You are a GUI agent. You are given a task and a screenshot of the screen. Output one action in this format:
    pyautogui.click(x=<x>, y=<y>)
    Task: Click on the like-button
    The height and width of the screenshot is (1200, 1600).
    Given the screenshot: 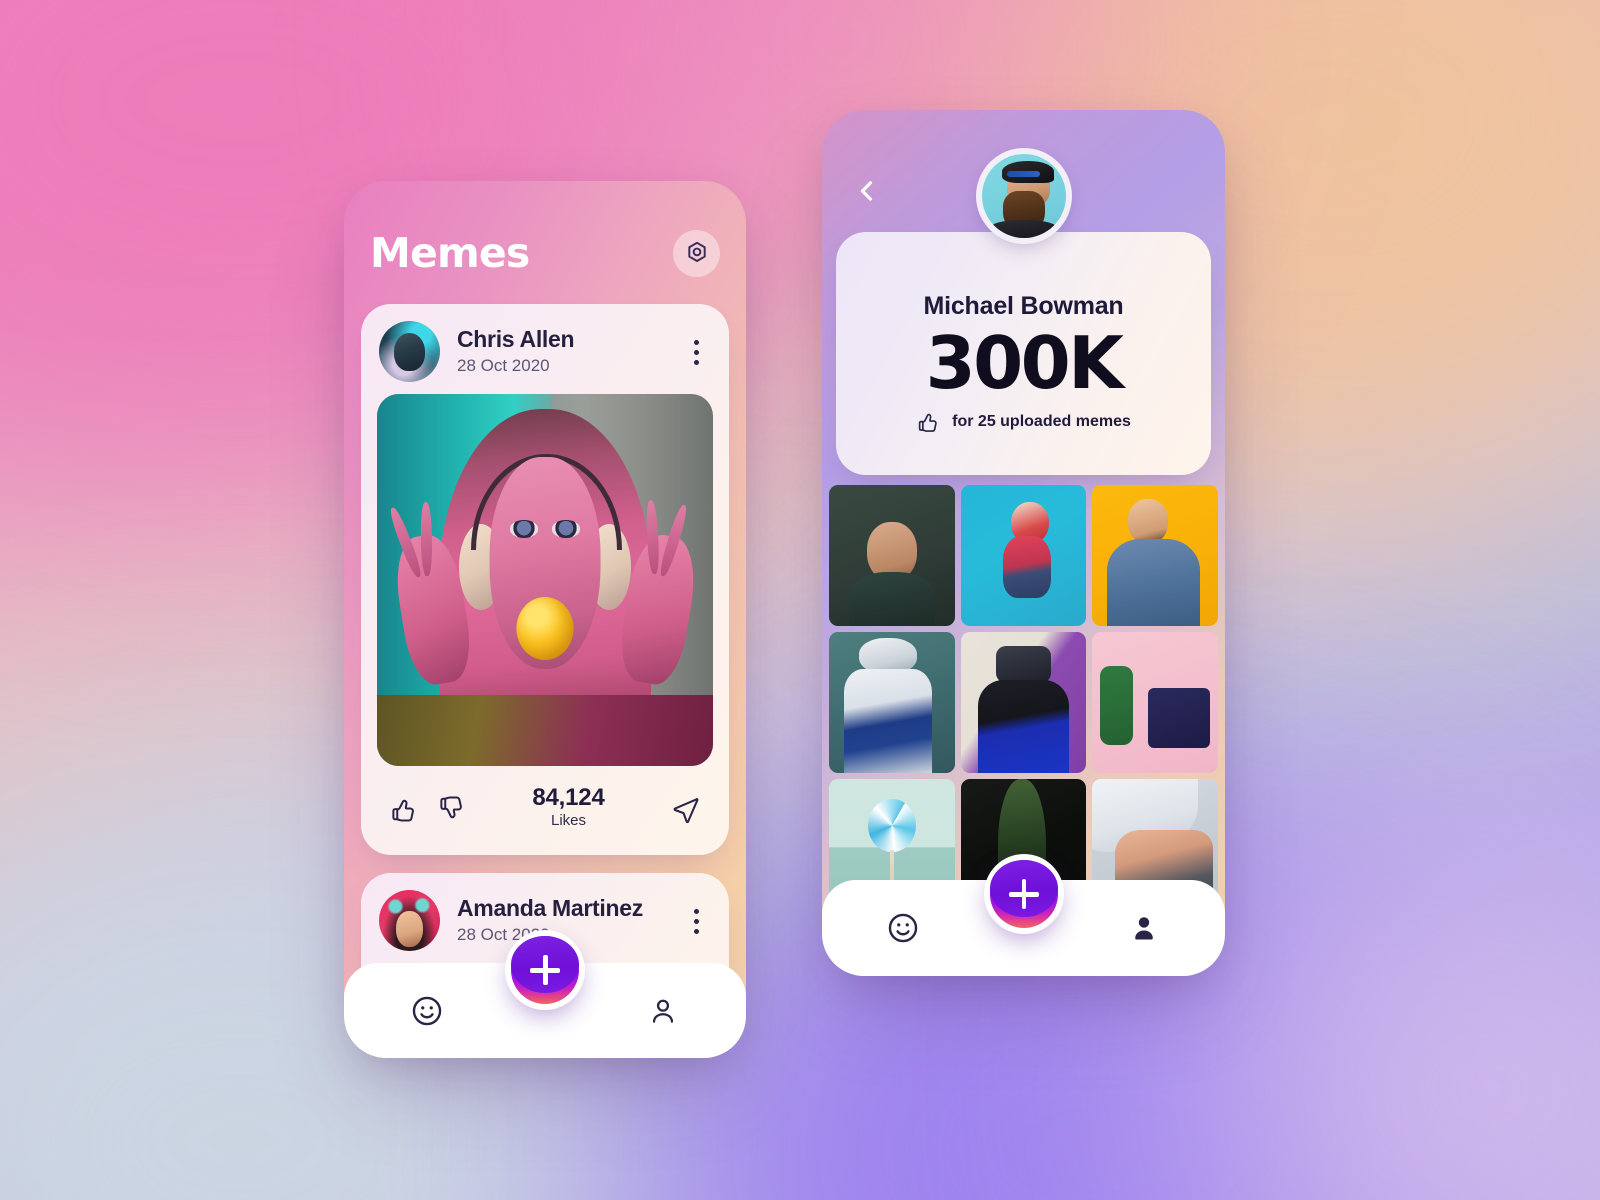 What is the action you would take?
    pyautogui.click(x=404, y=809)
    